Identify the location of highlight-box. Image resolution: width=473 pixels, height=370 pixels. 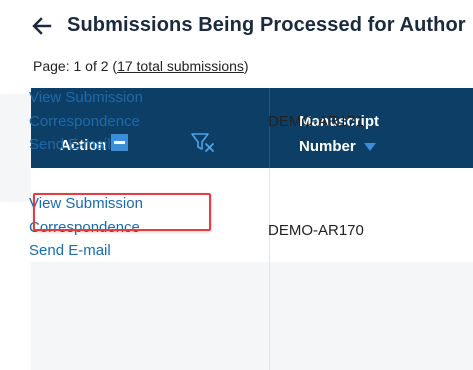
(122, 212).